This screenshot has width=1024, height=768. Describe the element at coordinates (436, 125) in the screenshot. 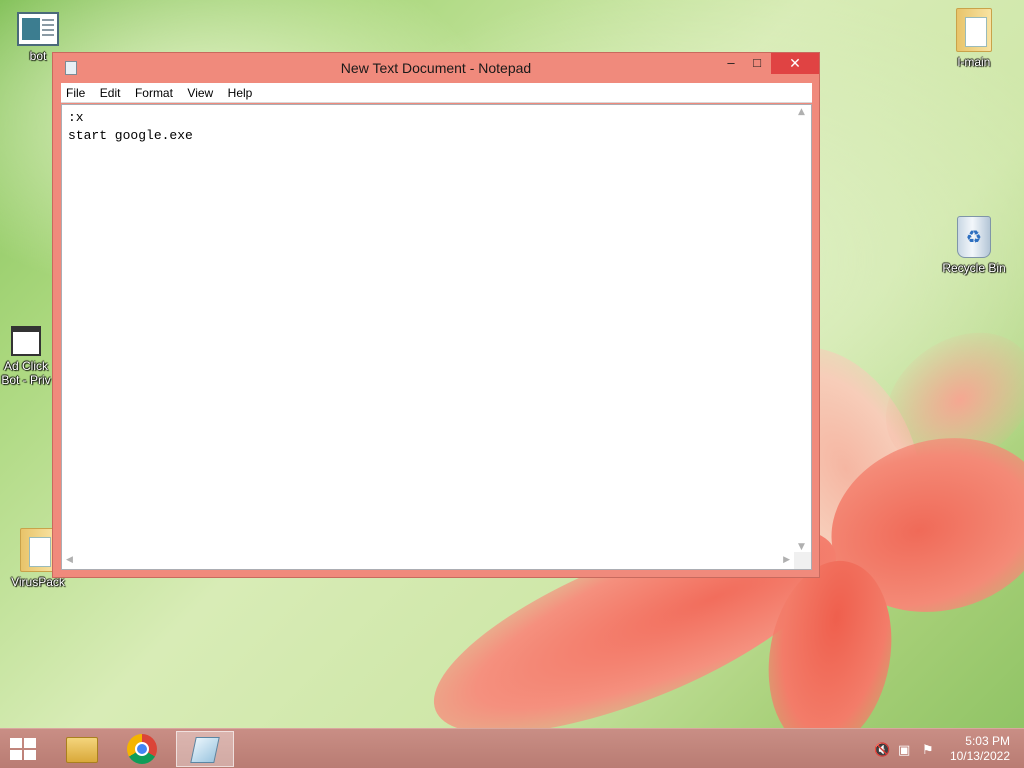

I see `editor-content: :x start google.exe` at that location.